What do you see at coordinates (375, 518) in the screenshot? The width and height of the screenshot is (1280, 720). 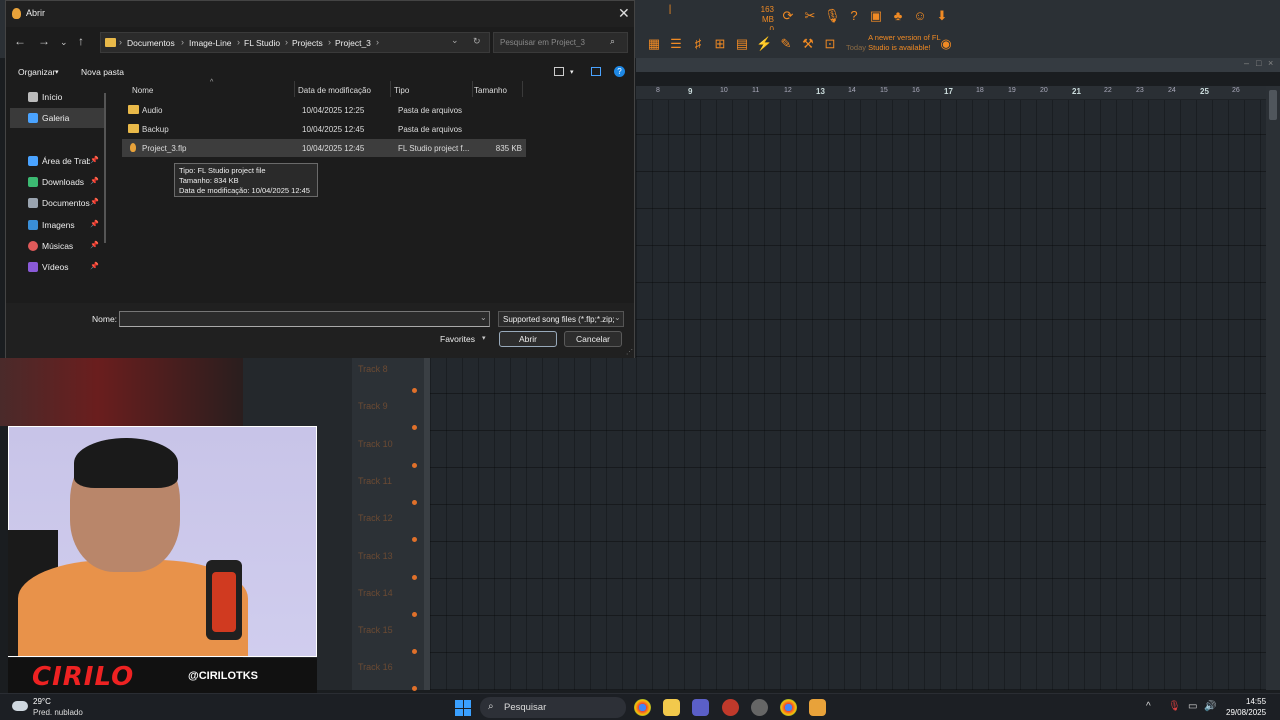 I see `track-label: Track 12` at bounding box center [375, 518].